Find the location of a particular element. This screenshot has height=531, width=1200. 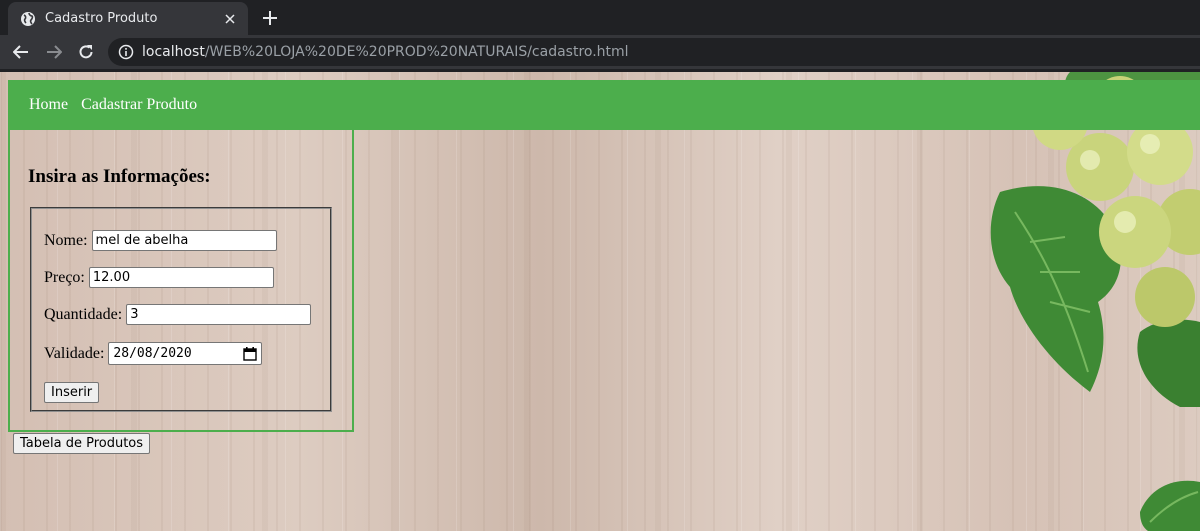

globe-icon is located at coordinates (28, 18).